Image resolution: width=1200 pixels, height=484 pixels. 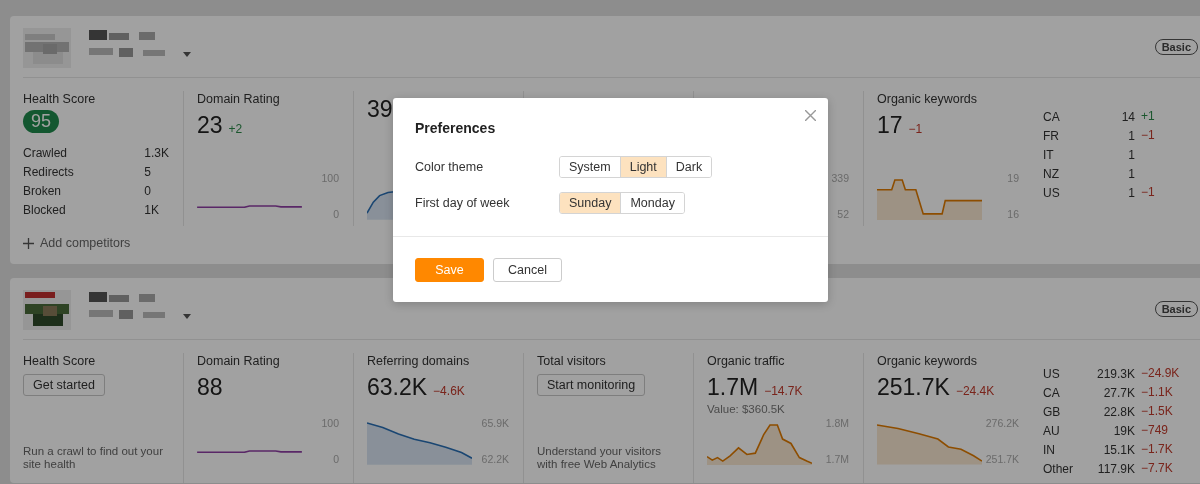 What do you see at coordinates (45, 210) in the screenshot?
I see `stat-label: Blocked` at bounding box center [45, 210].